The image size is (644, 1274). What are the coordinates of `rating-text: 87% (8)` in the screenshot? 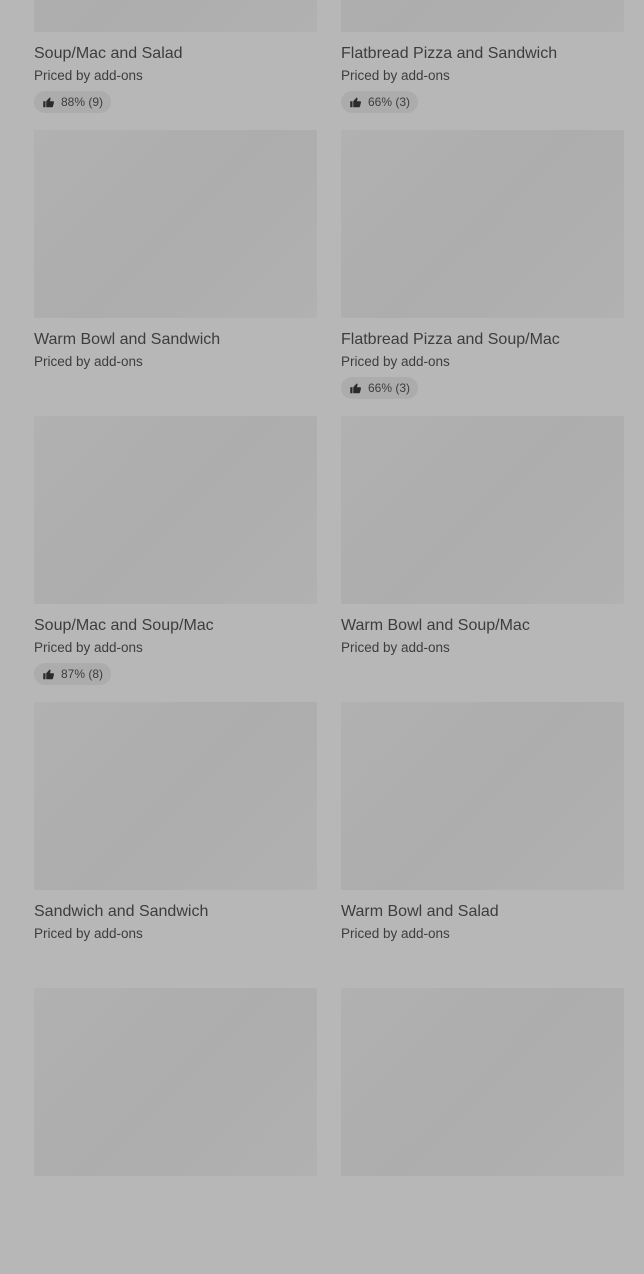 It's located at (82, 674).